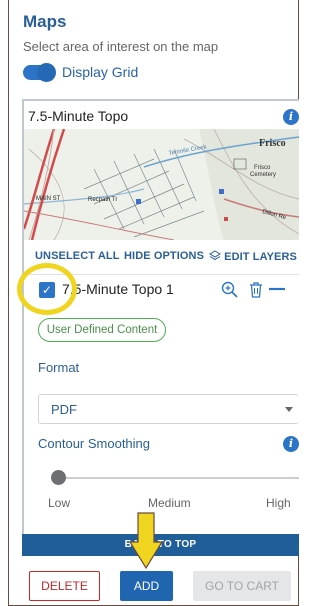 The height and width of the screenshot is (606, 320). I want to click on toggle-knob, so click(46, 72).